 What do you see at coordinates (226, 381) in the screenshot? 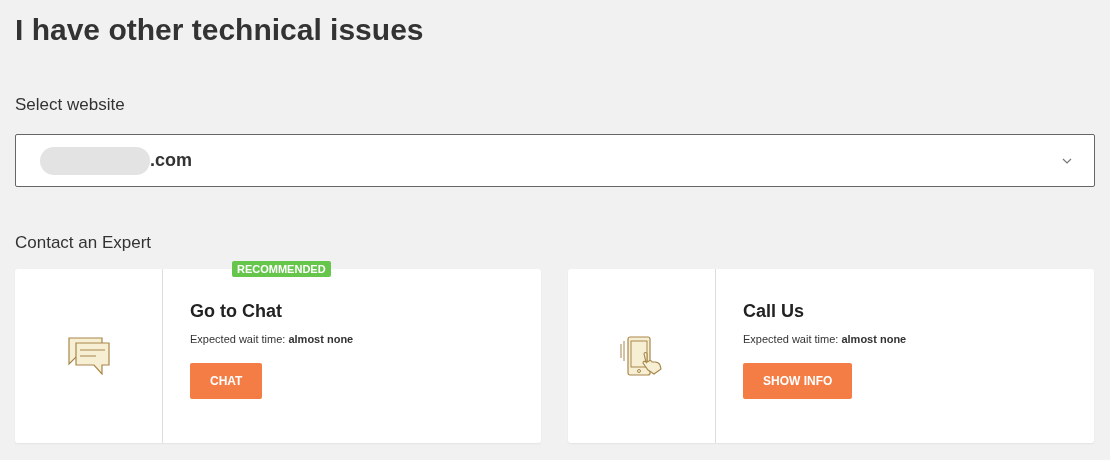
I see `action-button: CHAT` at bounding box center [226, 381].